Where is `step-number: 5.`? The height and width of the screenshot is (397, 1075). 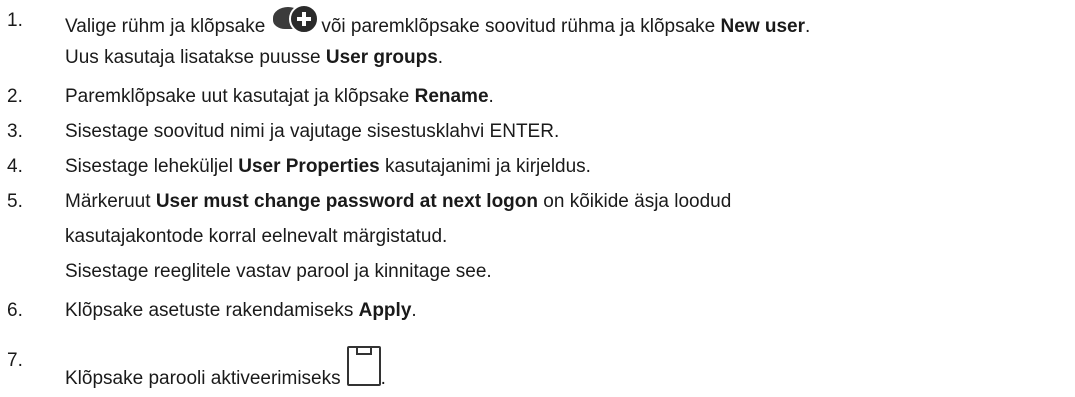 step-number: 5. is located at coordinates (15, 201).